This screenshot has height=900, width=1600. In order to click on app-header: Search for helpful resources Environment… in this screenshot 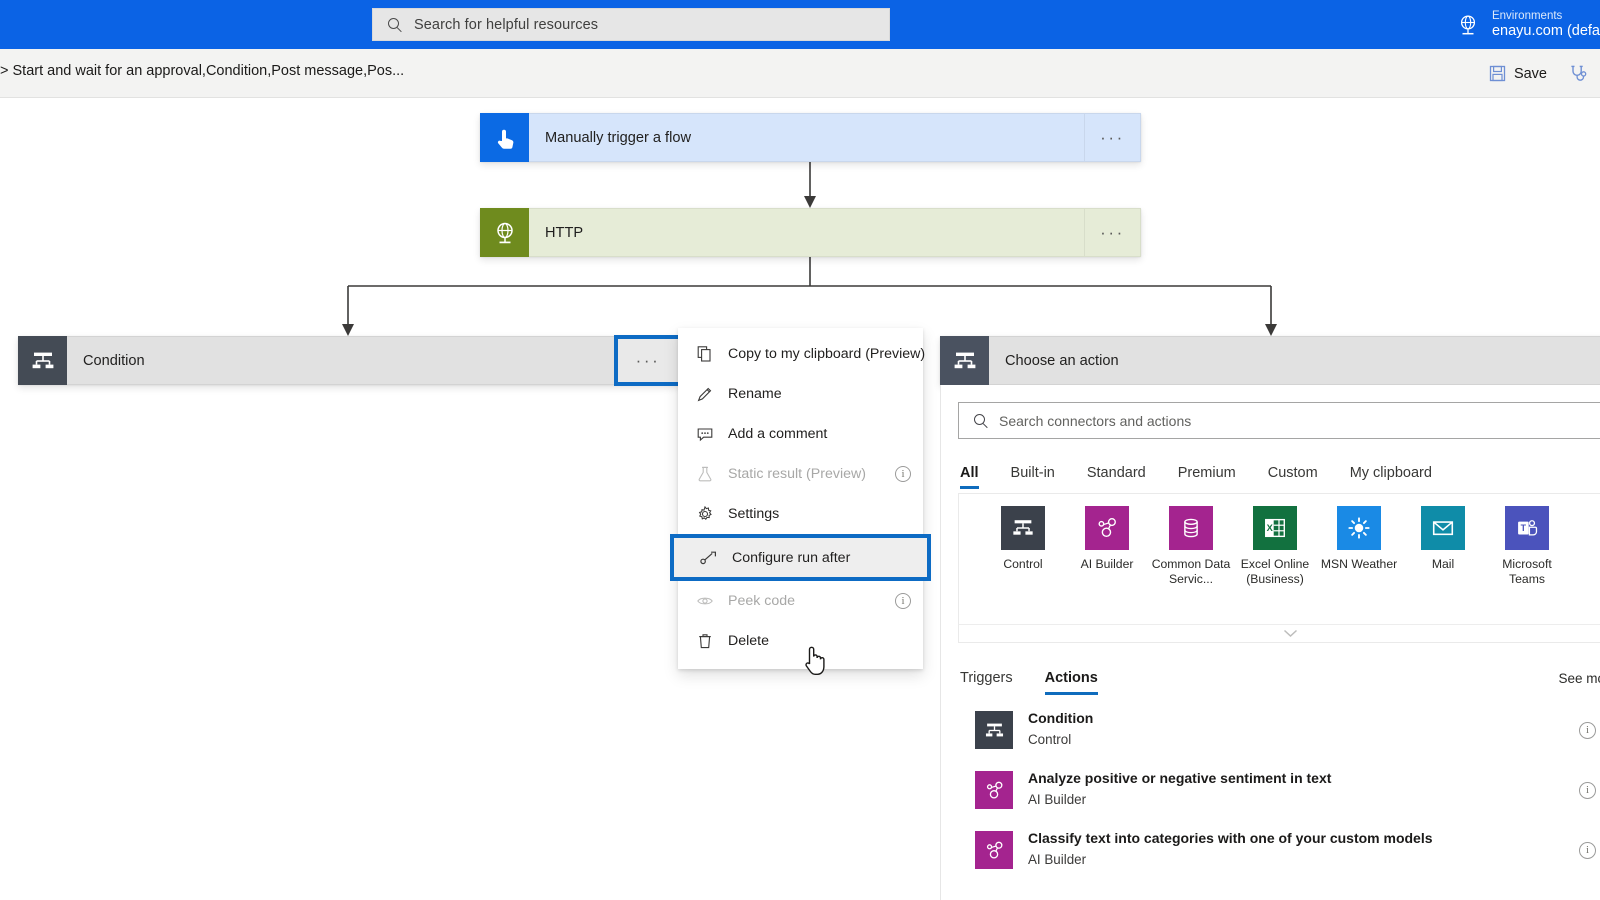, I will do `click(800, 24)`.